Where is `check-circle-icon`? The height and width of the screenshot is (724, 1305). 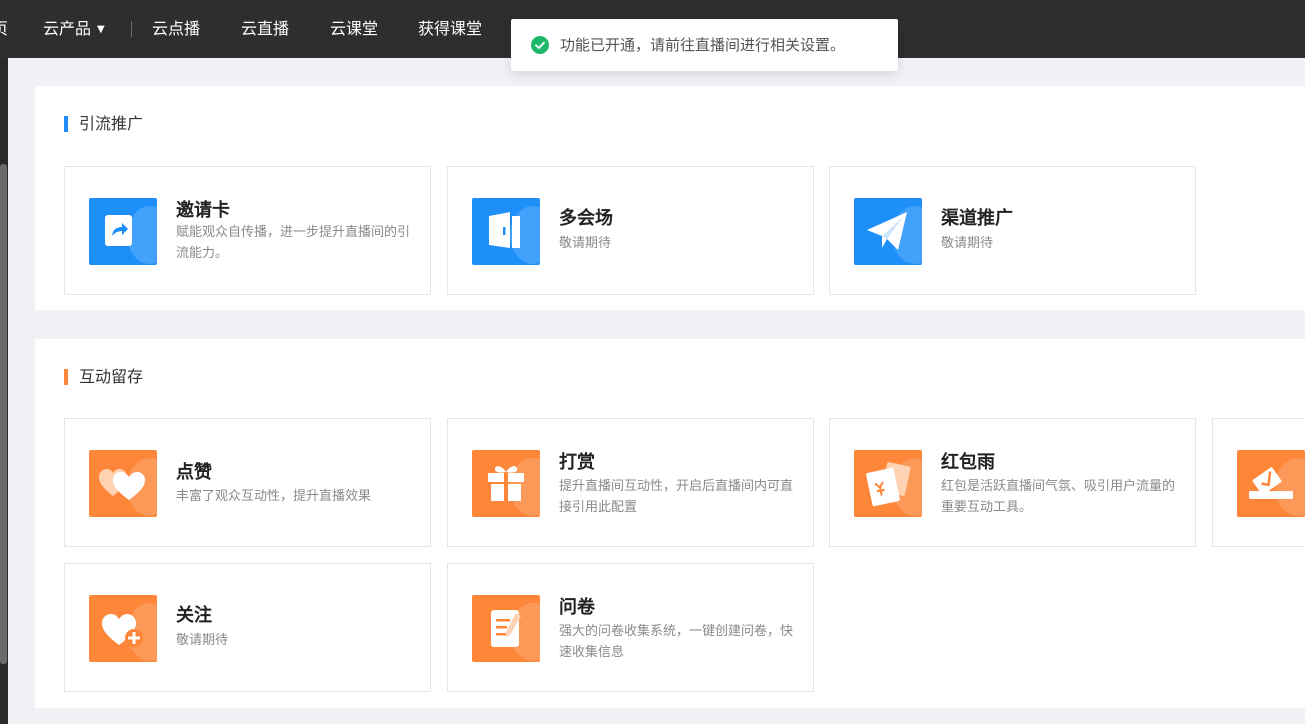
check-circle-icon is located at coordinates (540, 45).